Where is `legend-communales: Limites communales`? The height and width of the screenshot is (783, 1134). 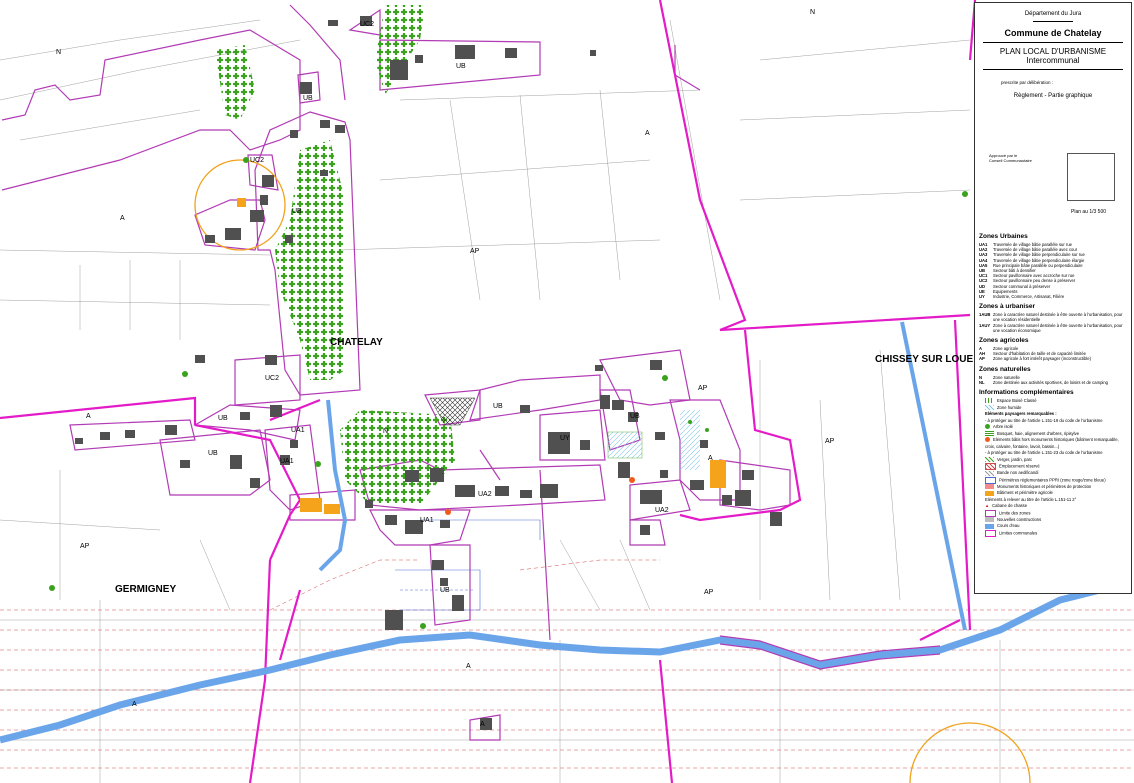
legend-communales: Limites communales is located at coordinates (1054, 533).